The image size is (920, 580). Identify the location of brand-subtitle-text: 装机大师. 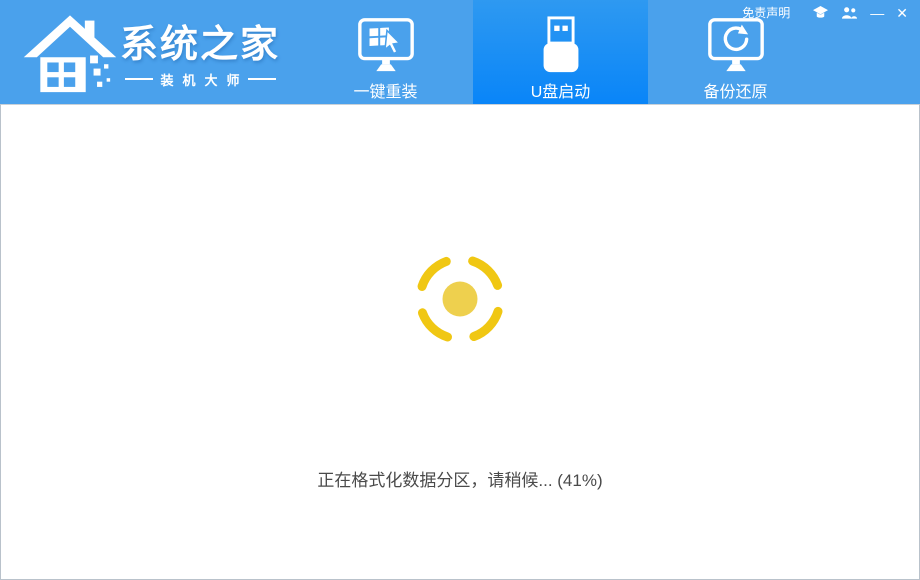
(204, 80).